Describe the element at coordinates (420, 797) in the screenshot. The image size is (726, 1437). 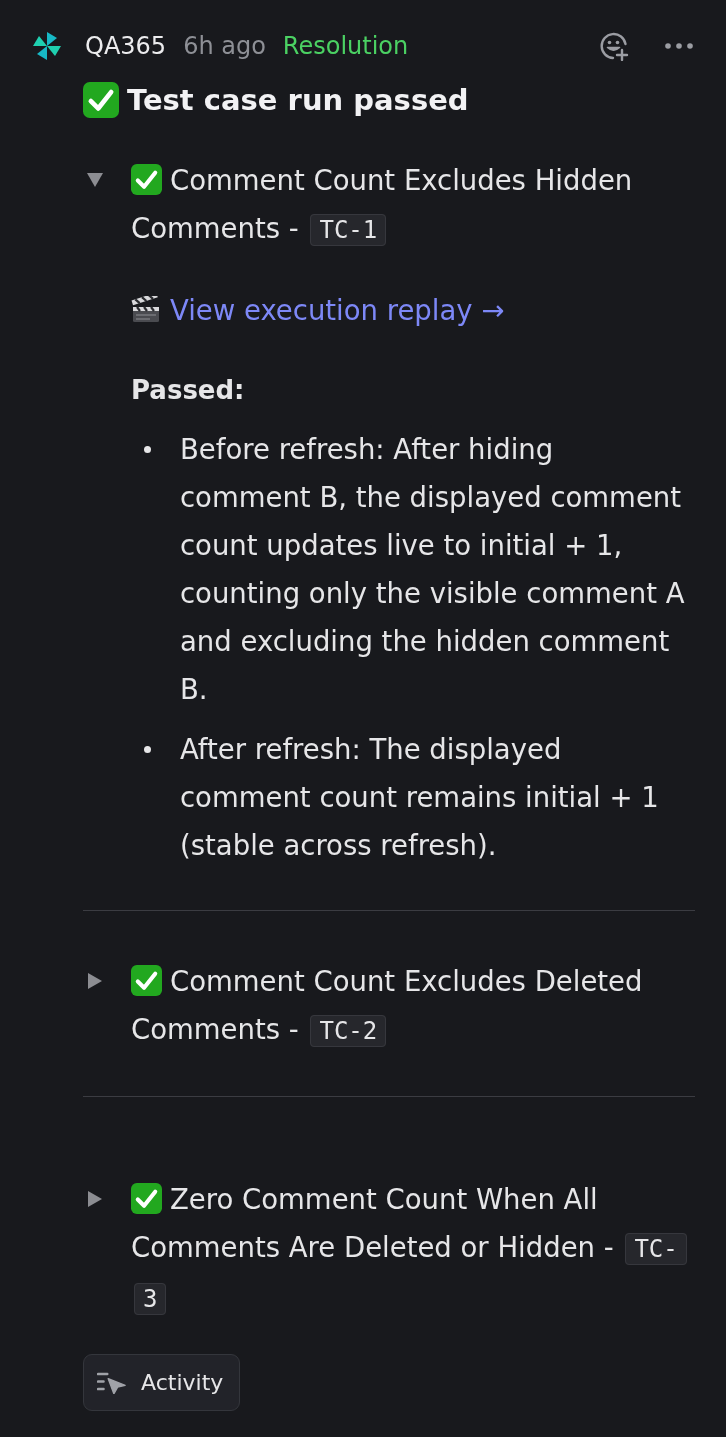
I see `finding-text: After refresh: The displayed comment count remains initial + 1 (stable across refresh).` at that location.